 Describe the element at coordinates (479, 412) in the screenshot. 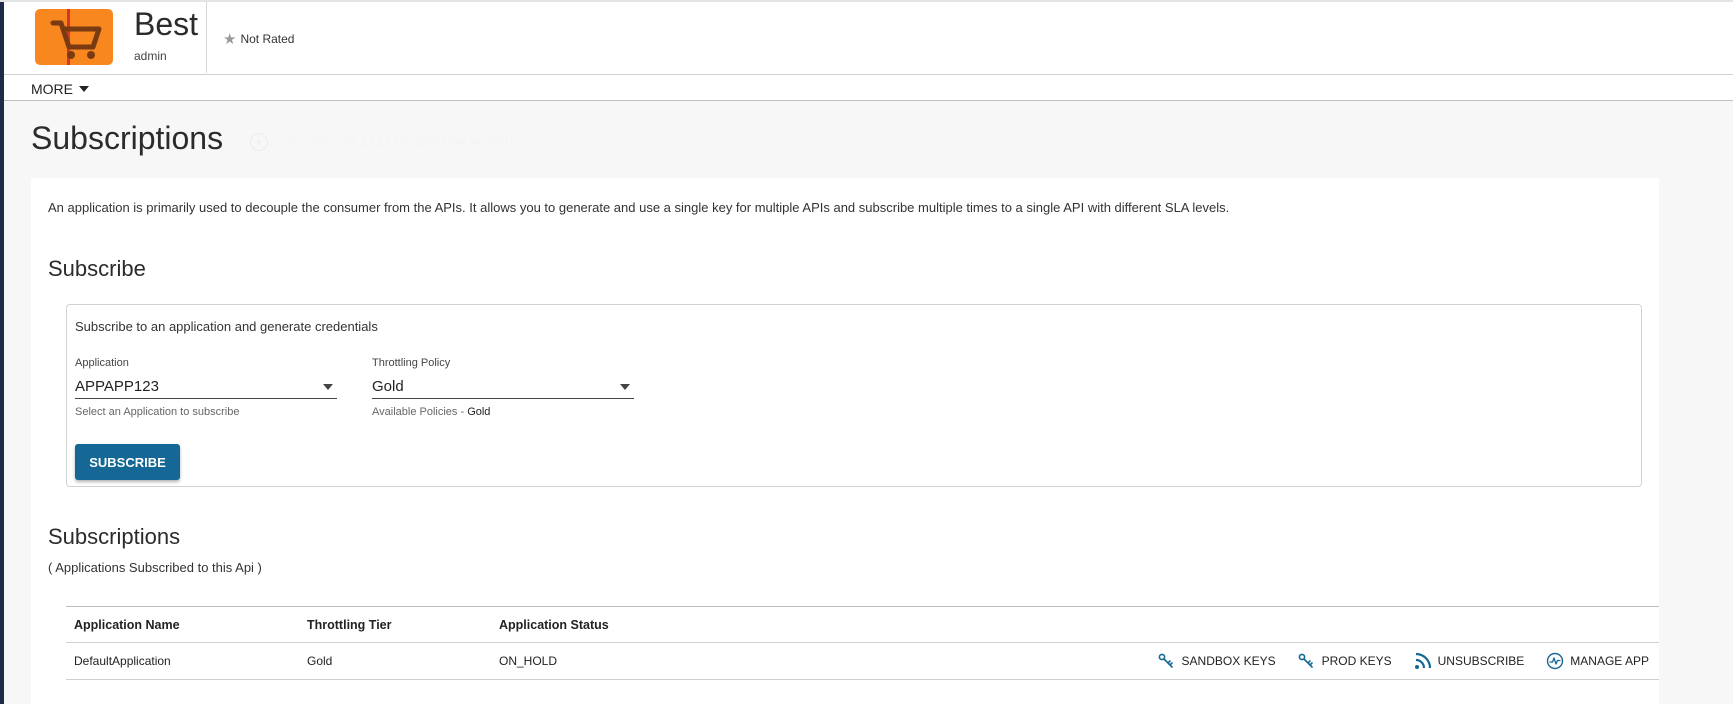

I see `throttling-helper-value: Gold` at that location.